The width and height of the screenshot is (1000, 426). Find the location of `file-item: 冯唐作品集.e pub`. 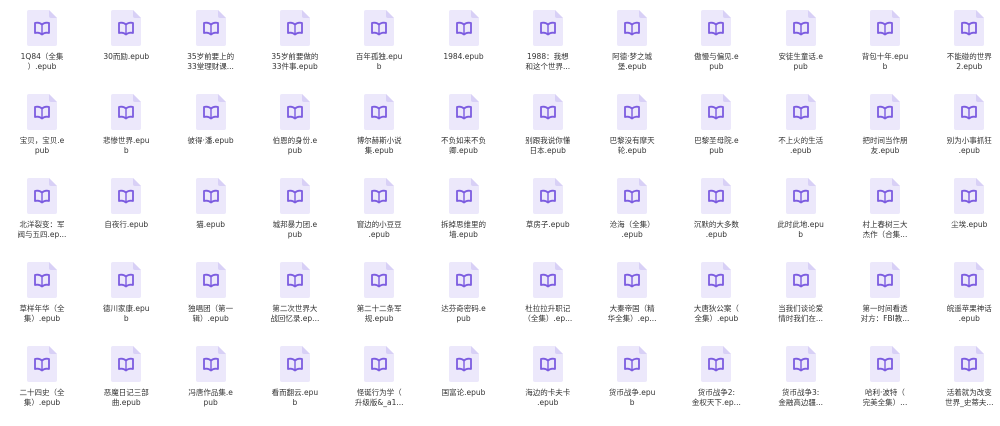

file-item: 冯唐作品集.e pub is located at coordinates (211, 386).